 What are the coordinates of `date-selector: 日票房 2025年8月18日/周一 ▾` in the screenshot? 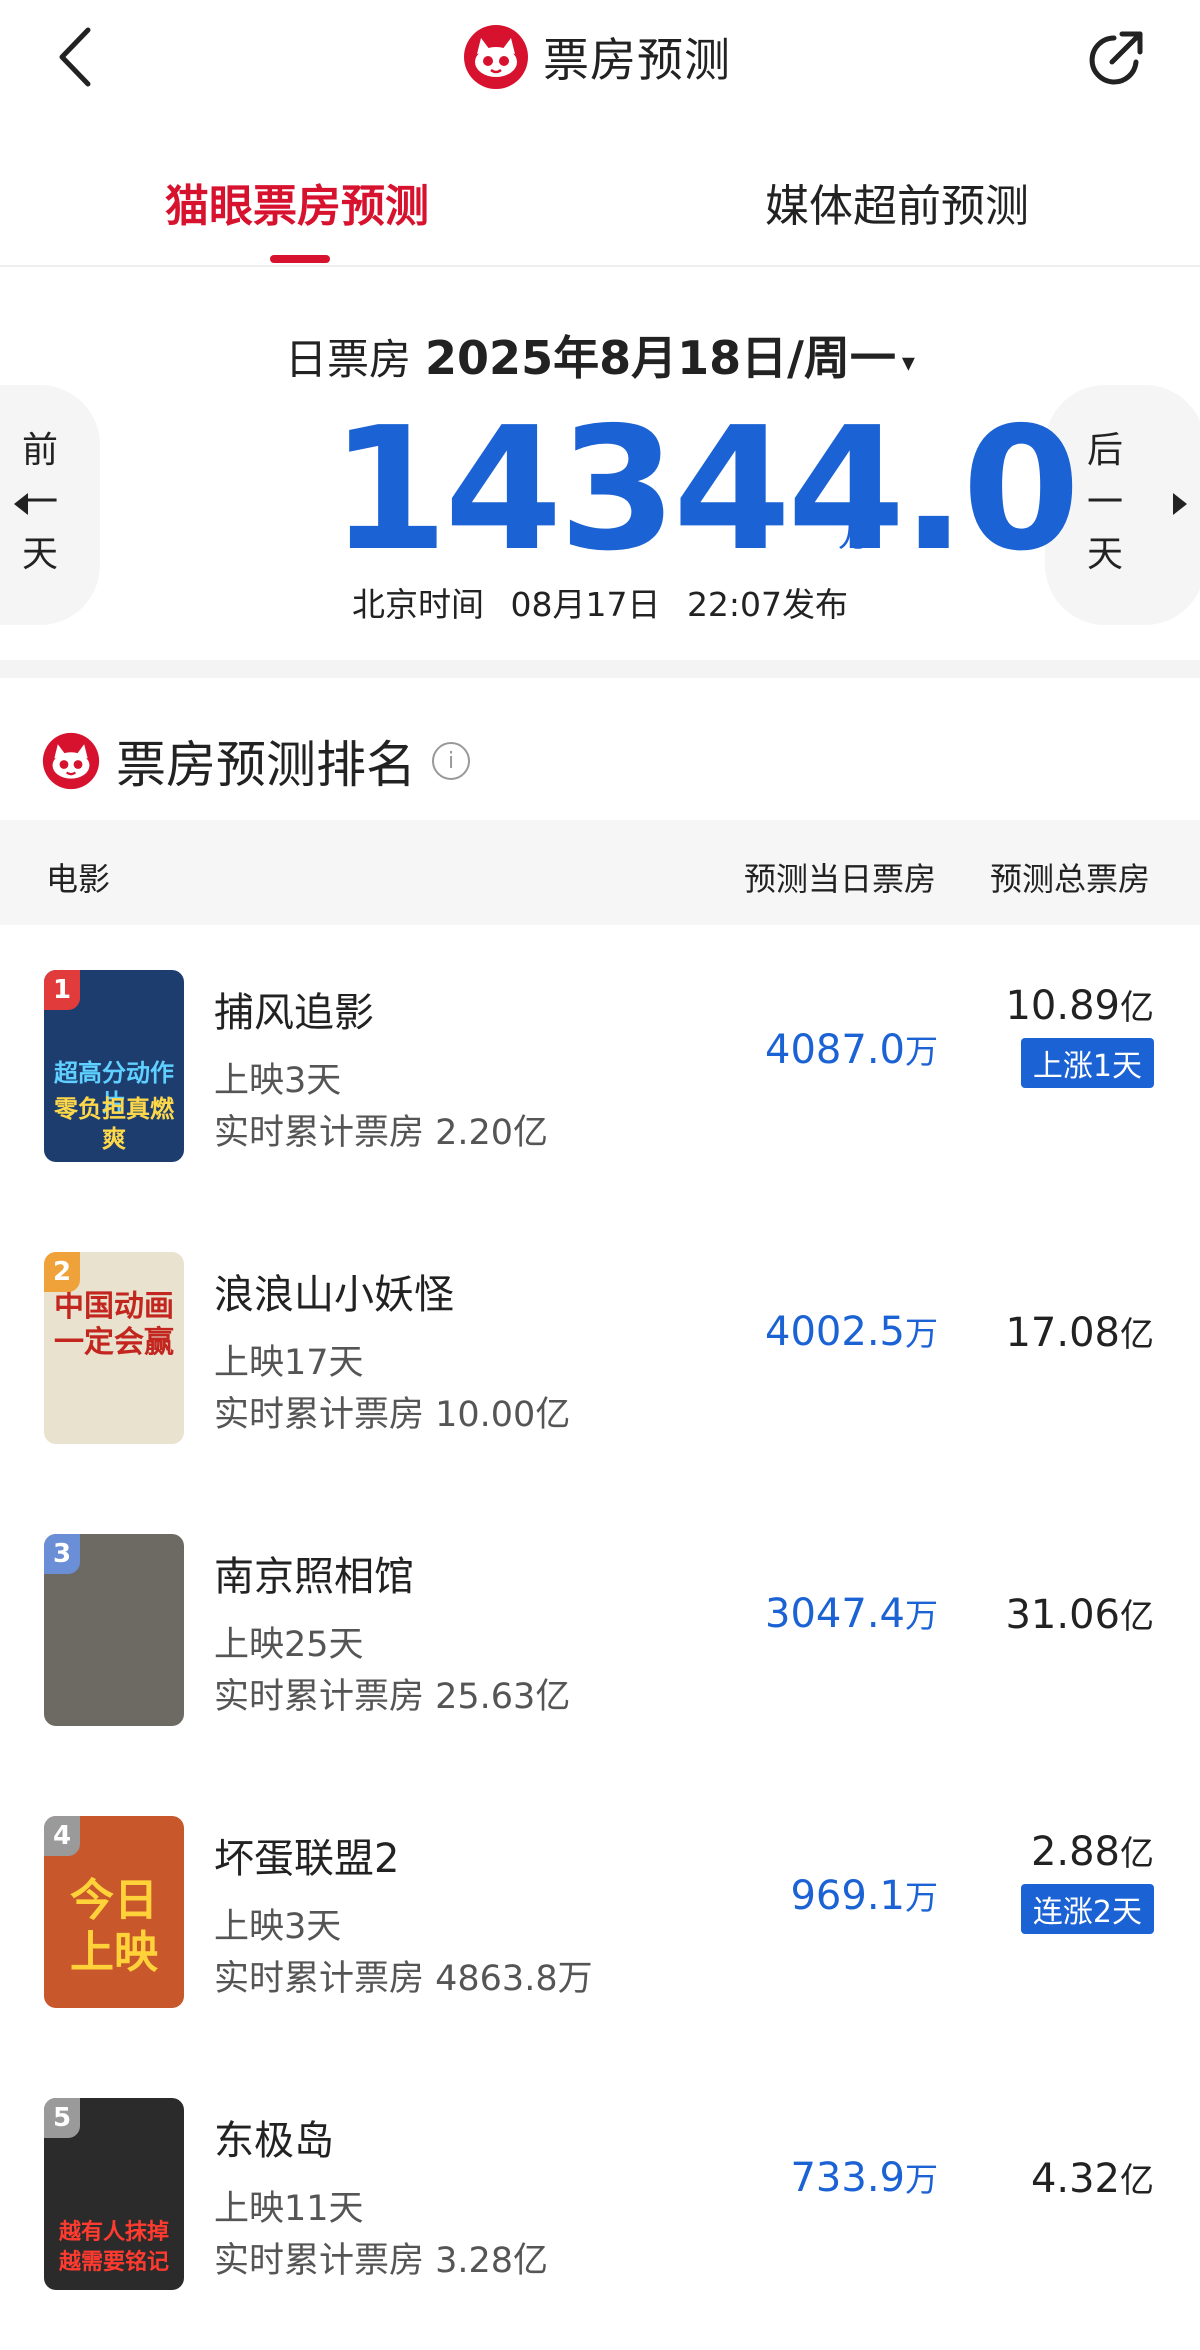 It's located at (600, 355).